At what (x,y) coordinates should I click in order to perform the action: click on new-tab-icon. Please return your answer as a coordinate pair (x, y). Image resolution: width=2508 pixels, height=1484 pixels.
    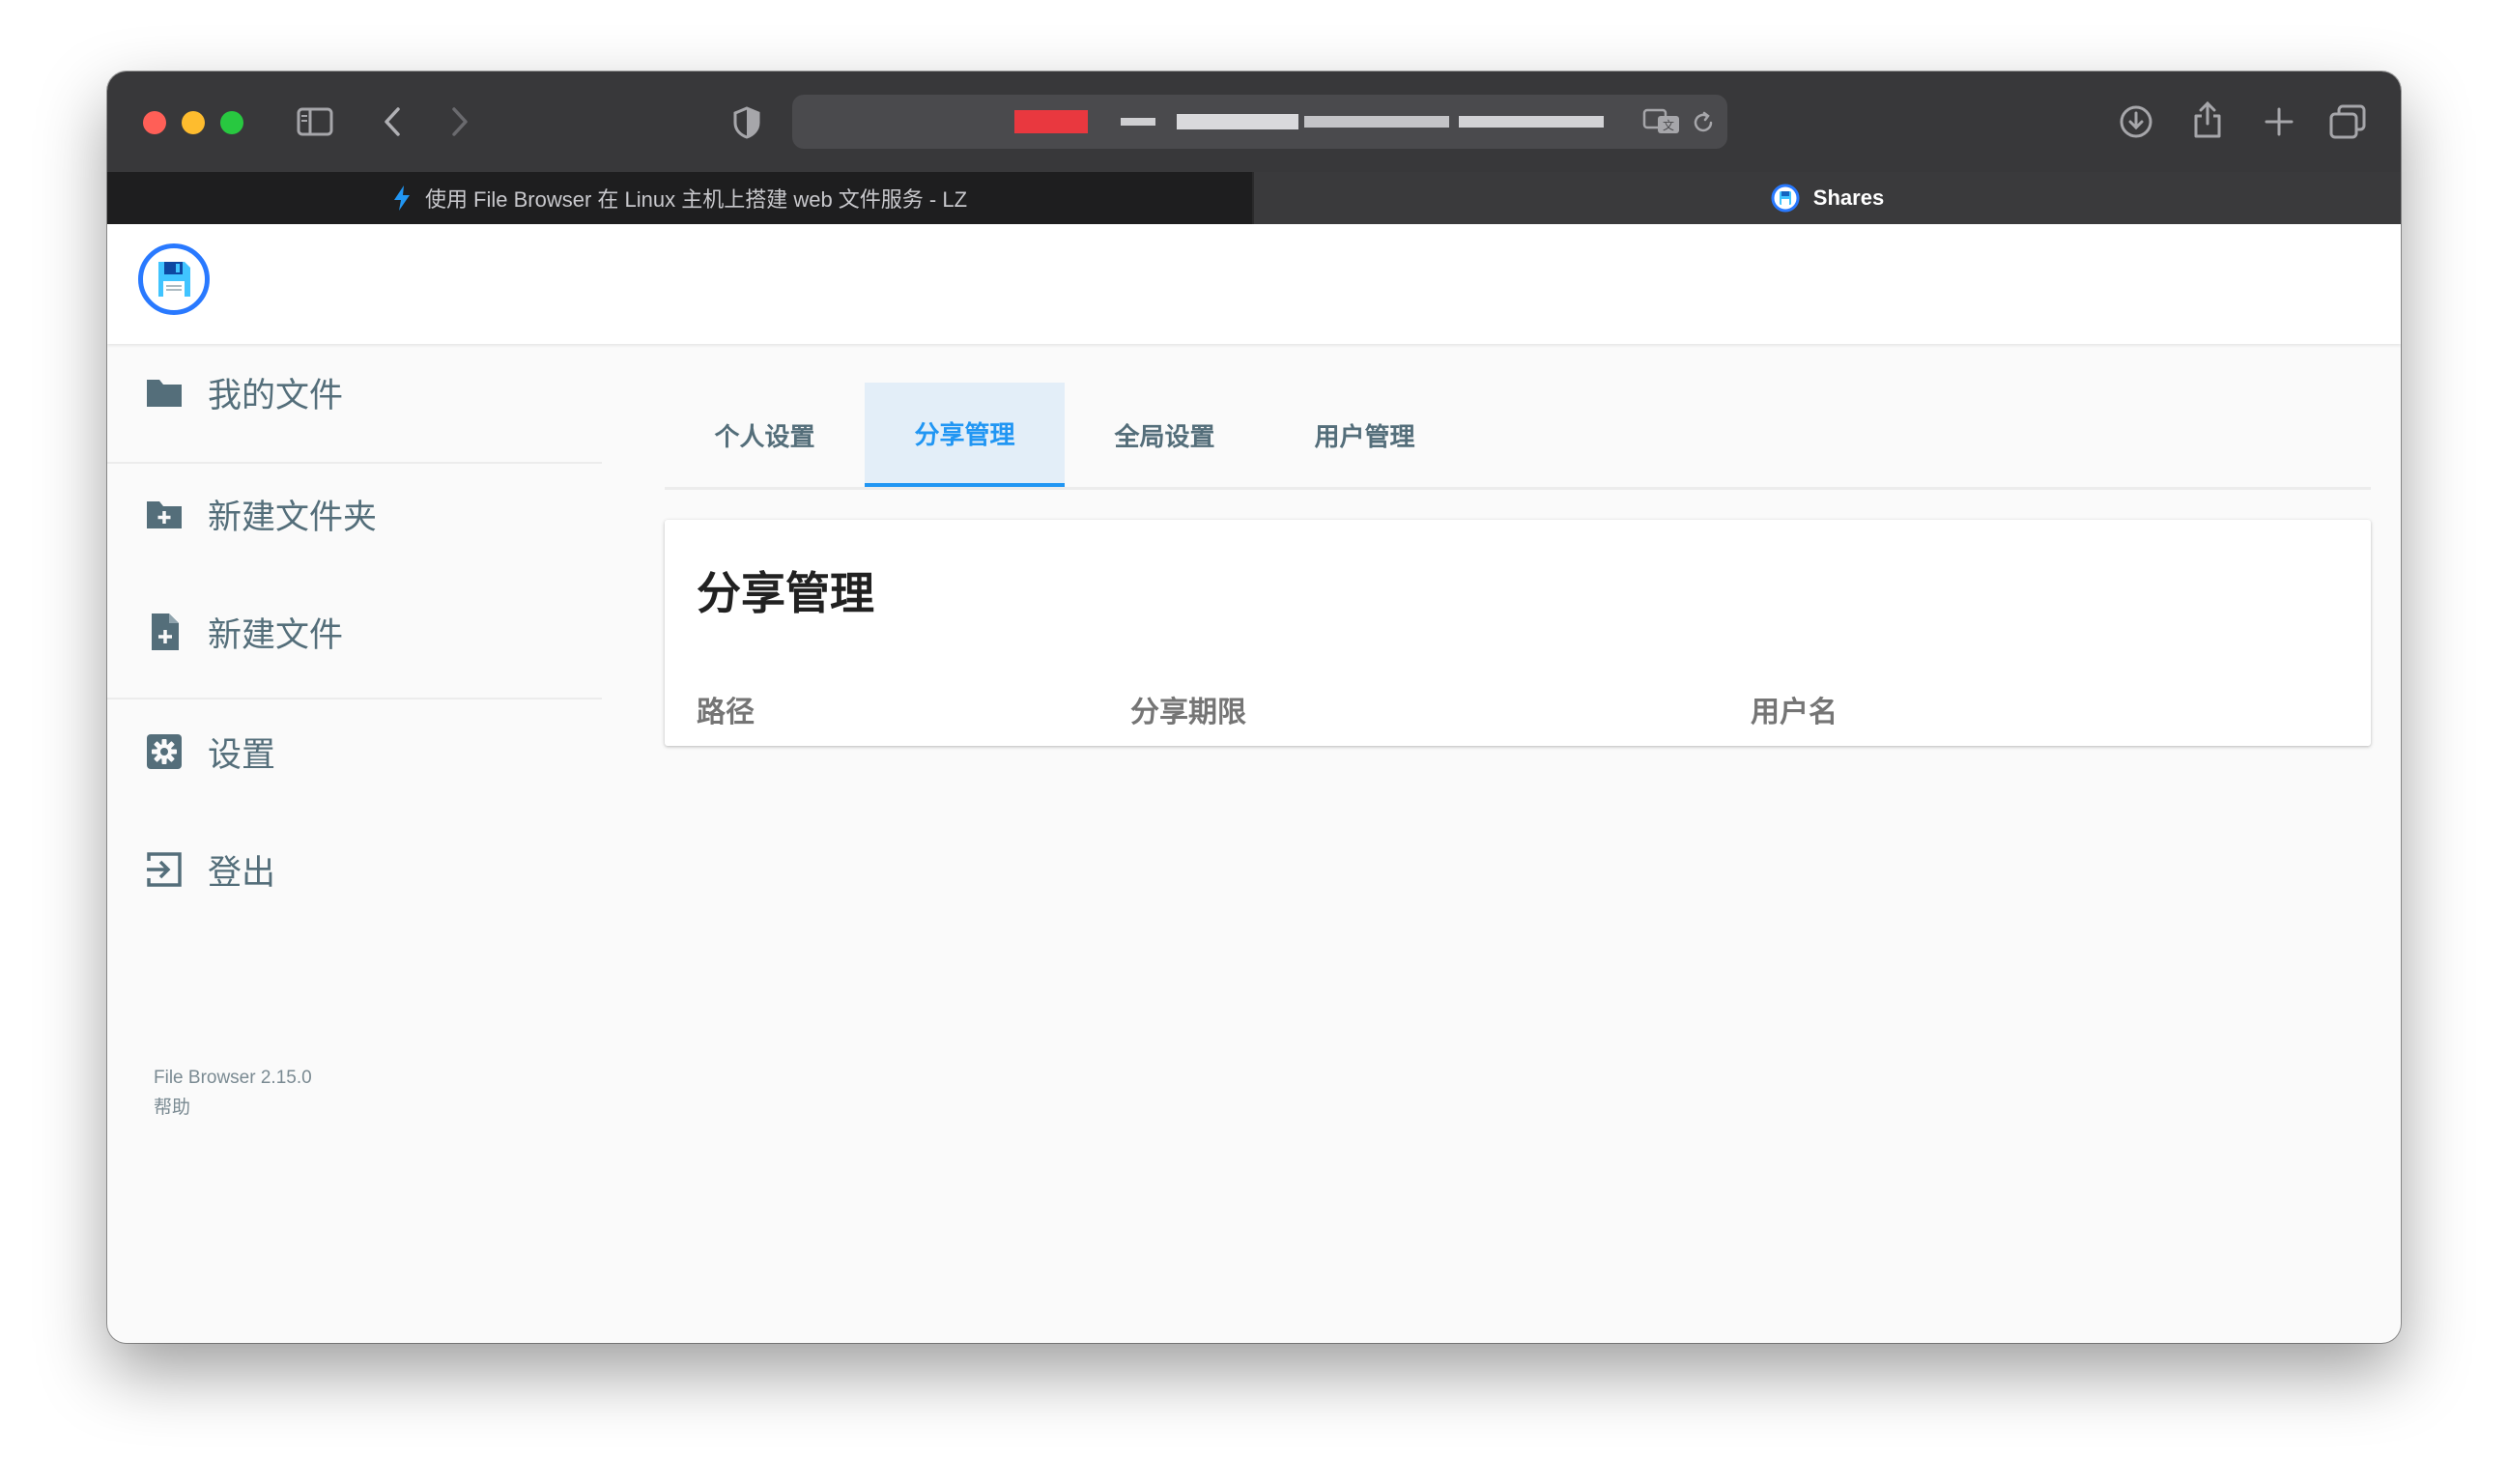
    Looking at the image, I should click on (2279, 122).